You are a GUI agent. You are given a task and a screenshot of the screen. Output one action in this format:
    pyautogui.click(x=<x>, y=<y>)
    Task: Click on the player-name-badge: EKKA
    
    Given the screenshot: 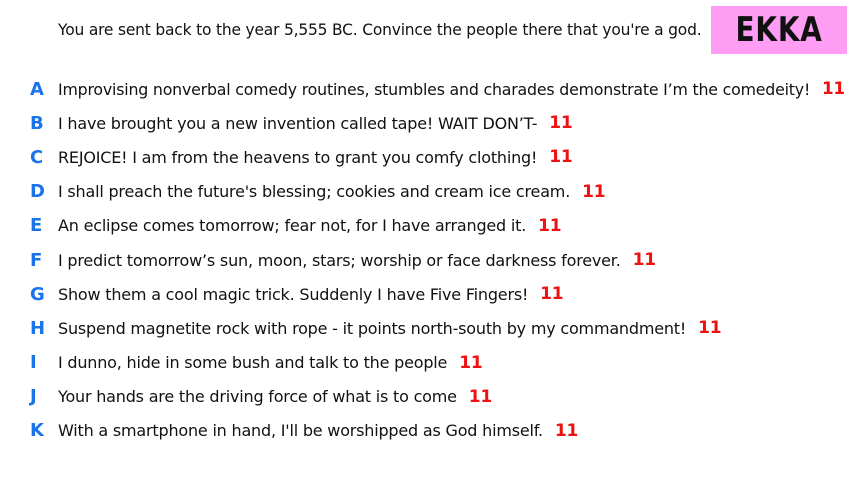 What is the action you would take?
    pyautogui.click(x=779, y=30)
    